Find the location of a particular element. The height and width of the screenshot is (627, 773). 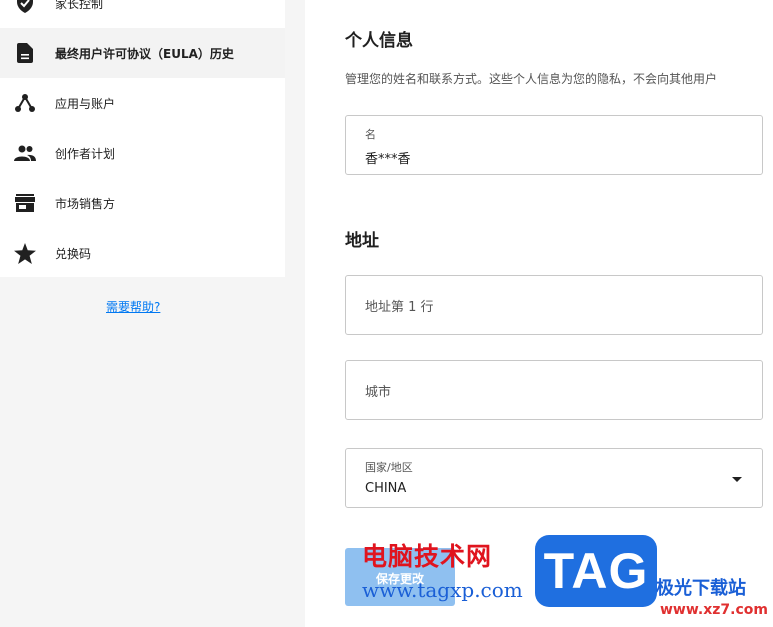

document-icon is located at coordinates (25, 53).